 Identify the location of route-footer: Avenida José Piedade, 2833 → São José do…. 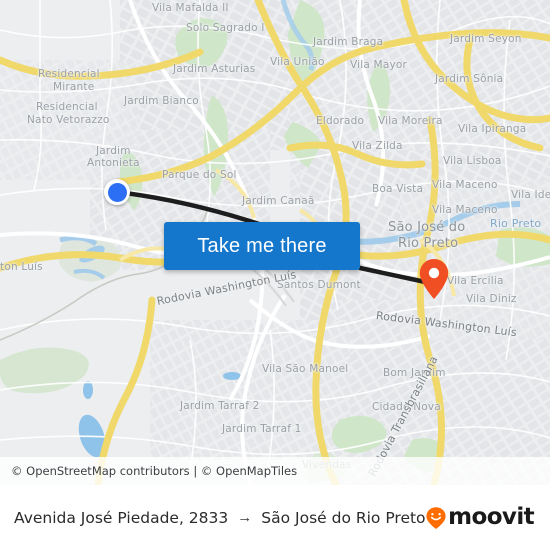
(275, 517).